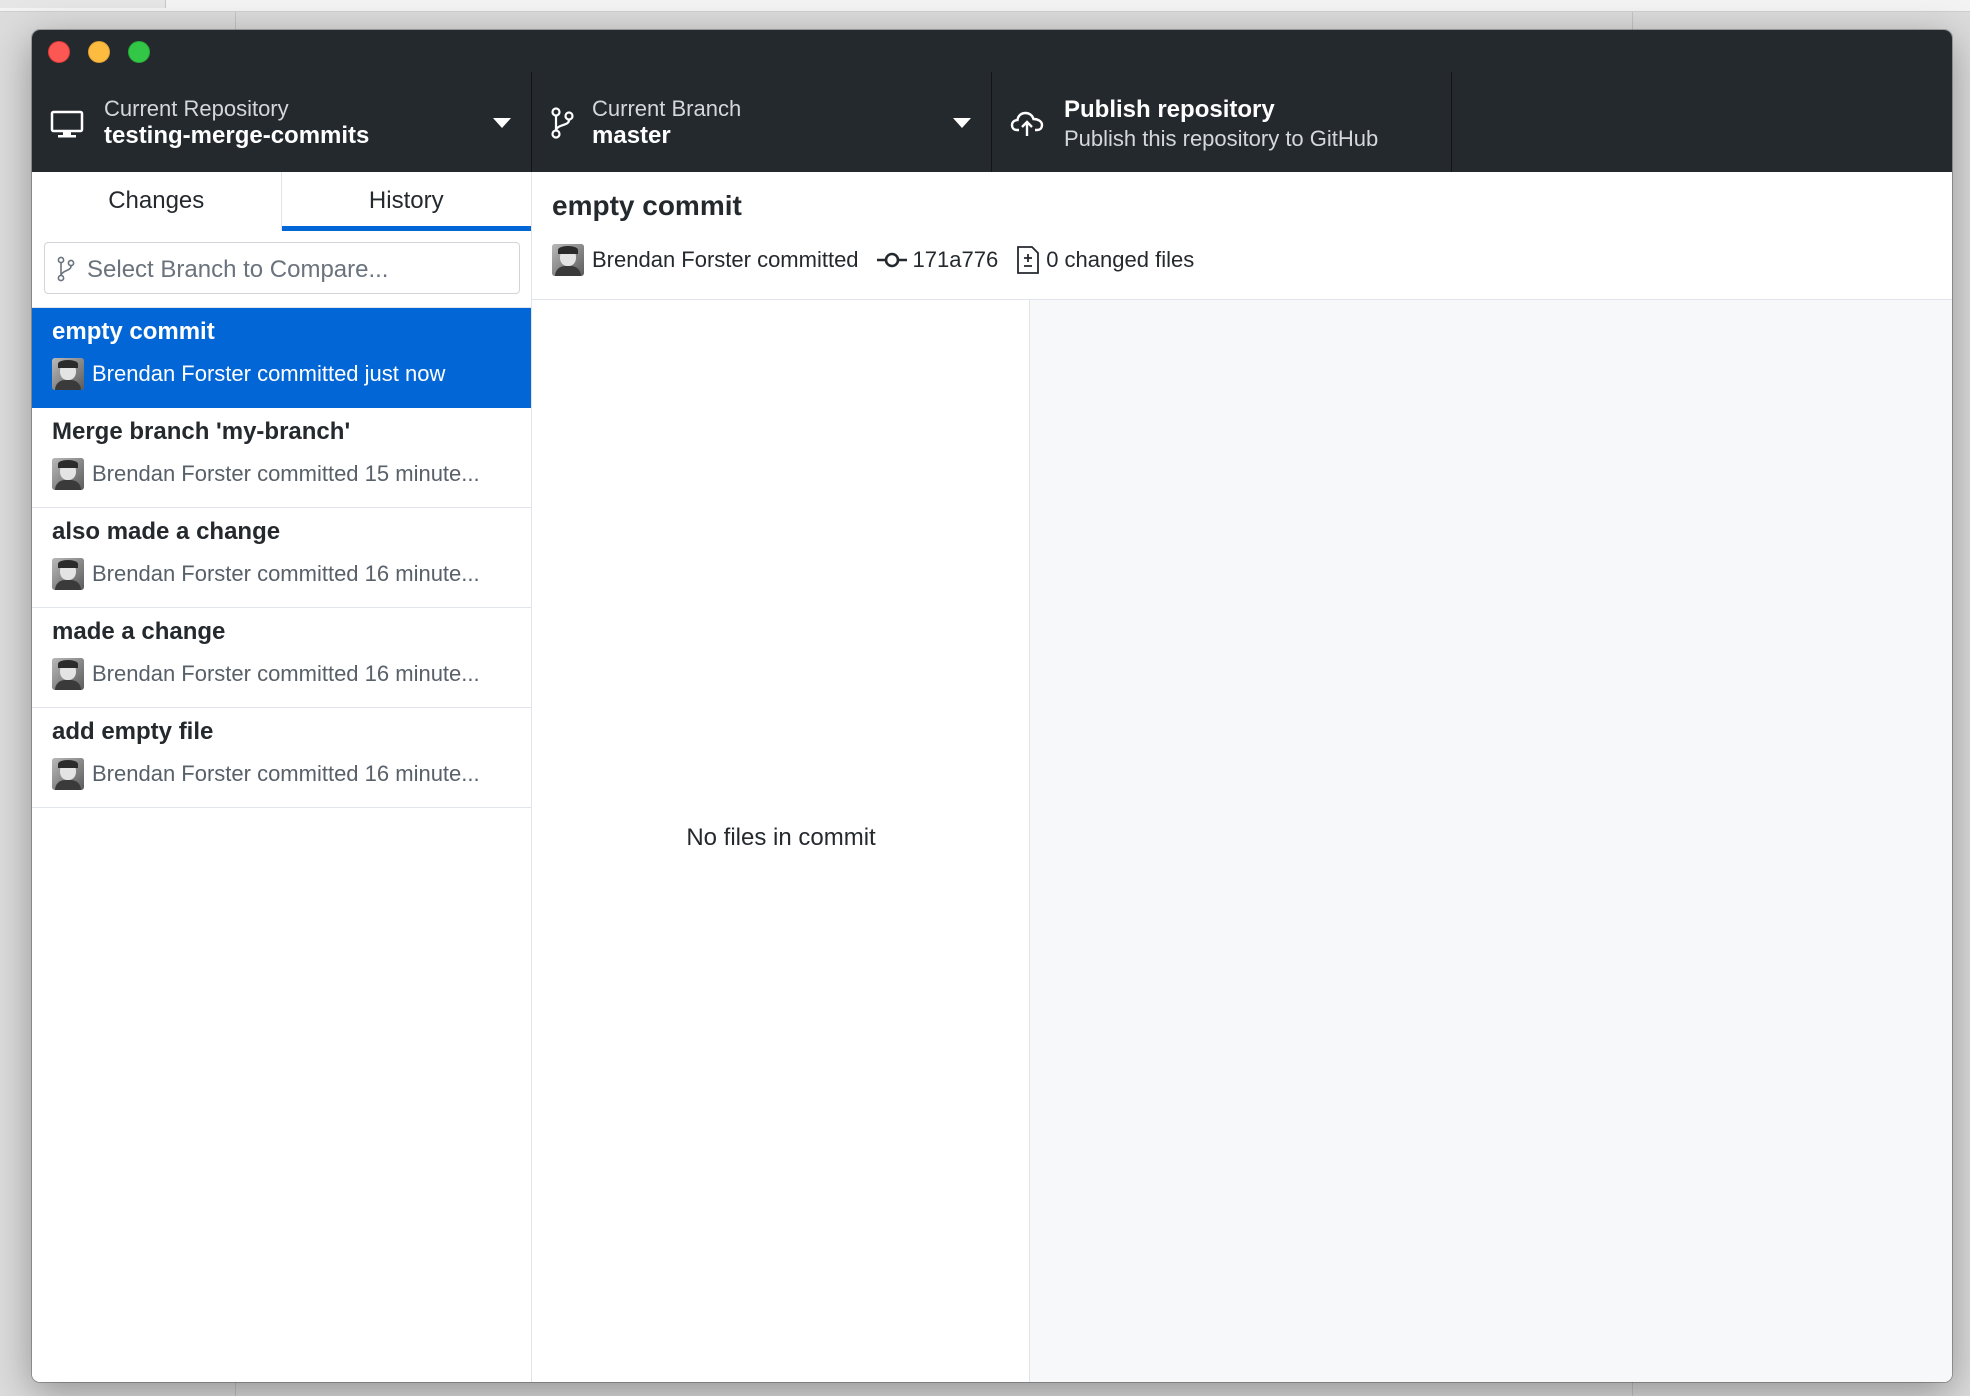 This screenshot has width=1970, height=1396. Describe the element at coordinates (762, 122) in the screenshot. I see `current-branch-button: Current Branch master` at that location.